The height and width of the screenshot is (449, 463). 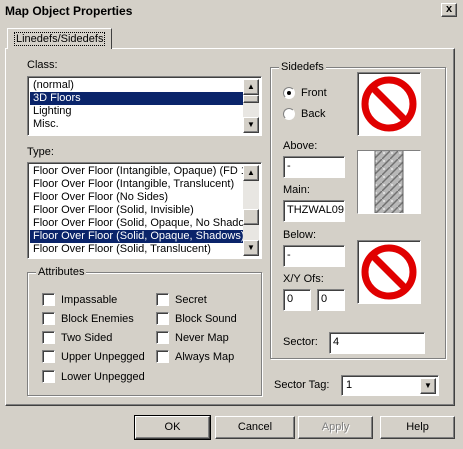 What do you see at coordinates (136, 124) in the screenshot?
I see `class-list-item: Misc.` at bounding box center [136, 124].